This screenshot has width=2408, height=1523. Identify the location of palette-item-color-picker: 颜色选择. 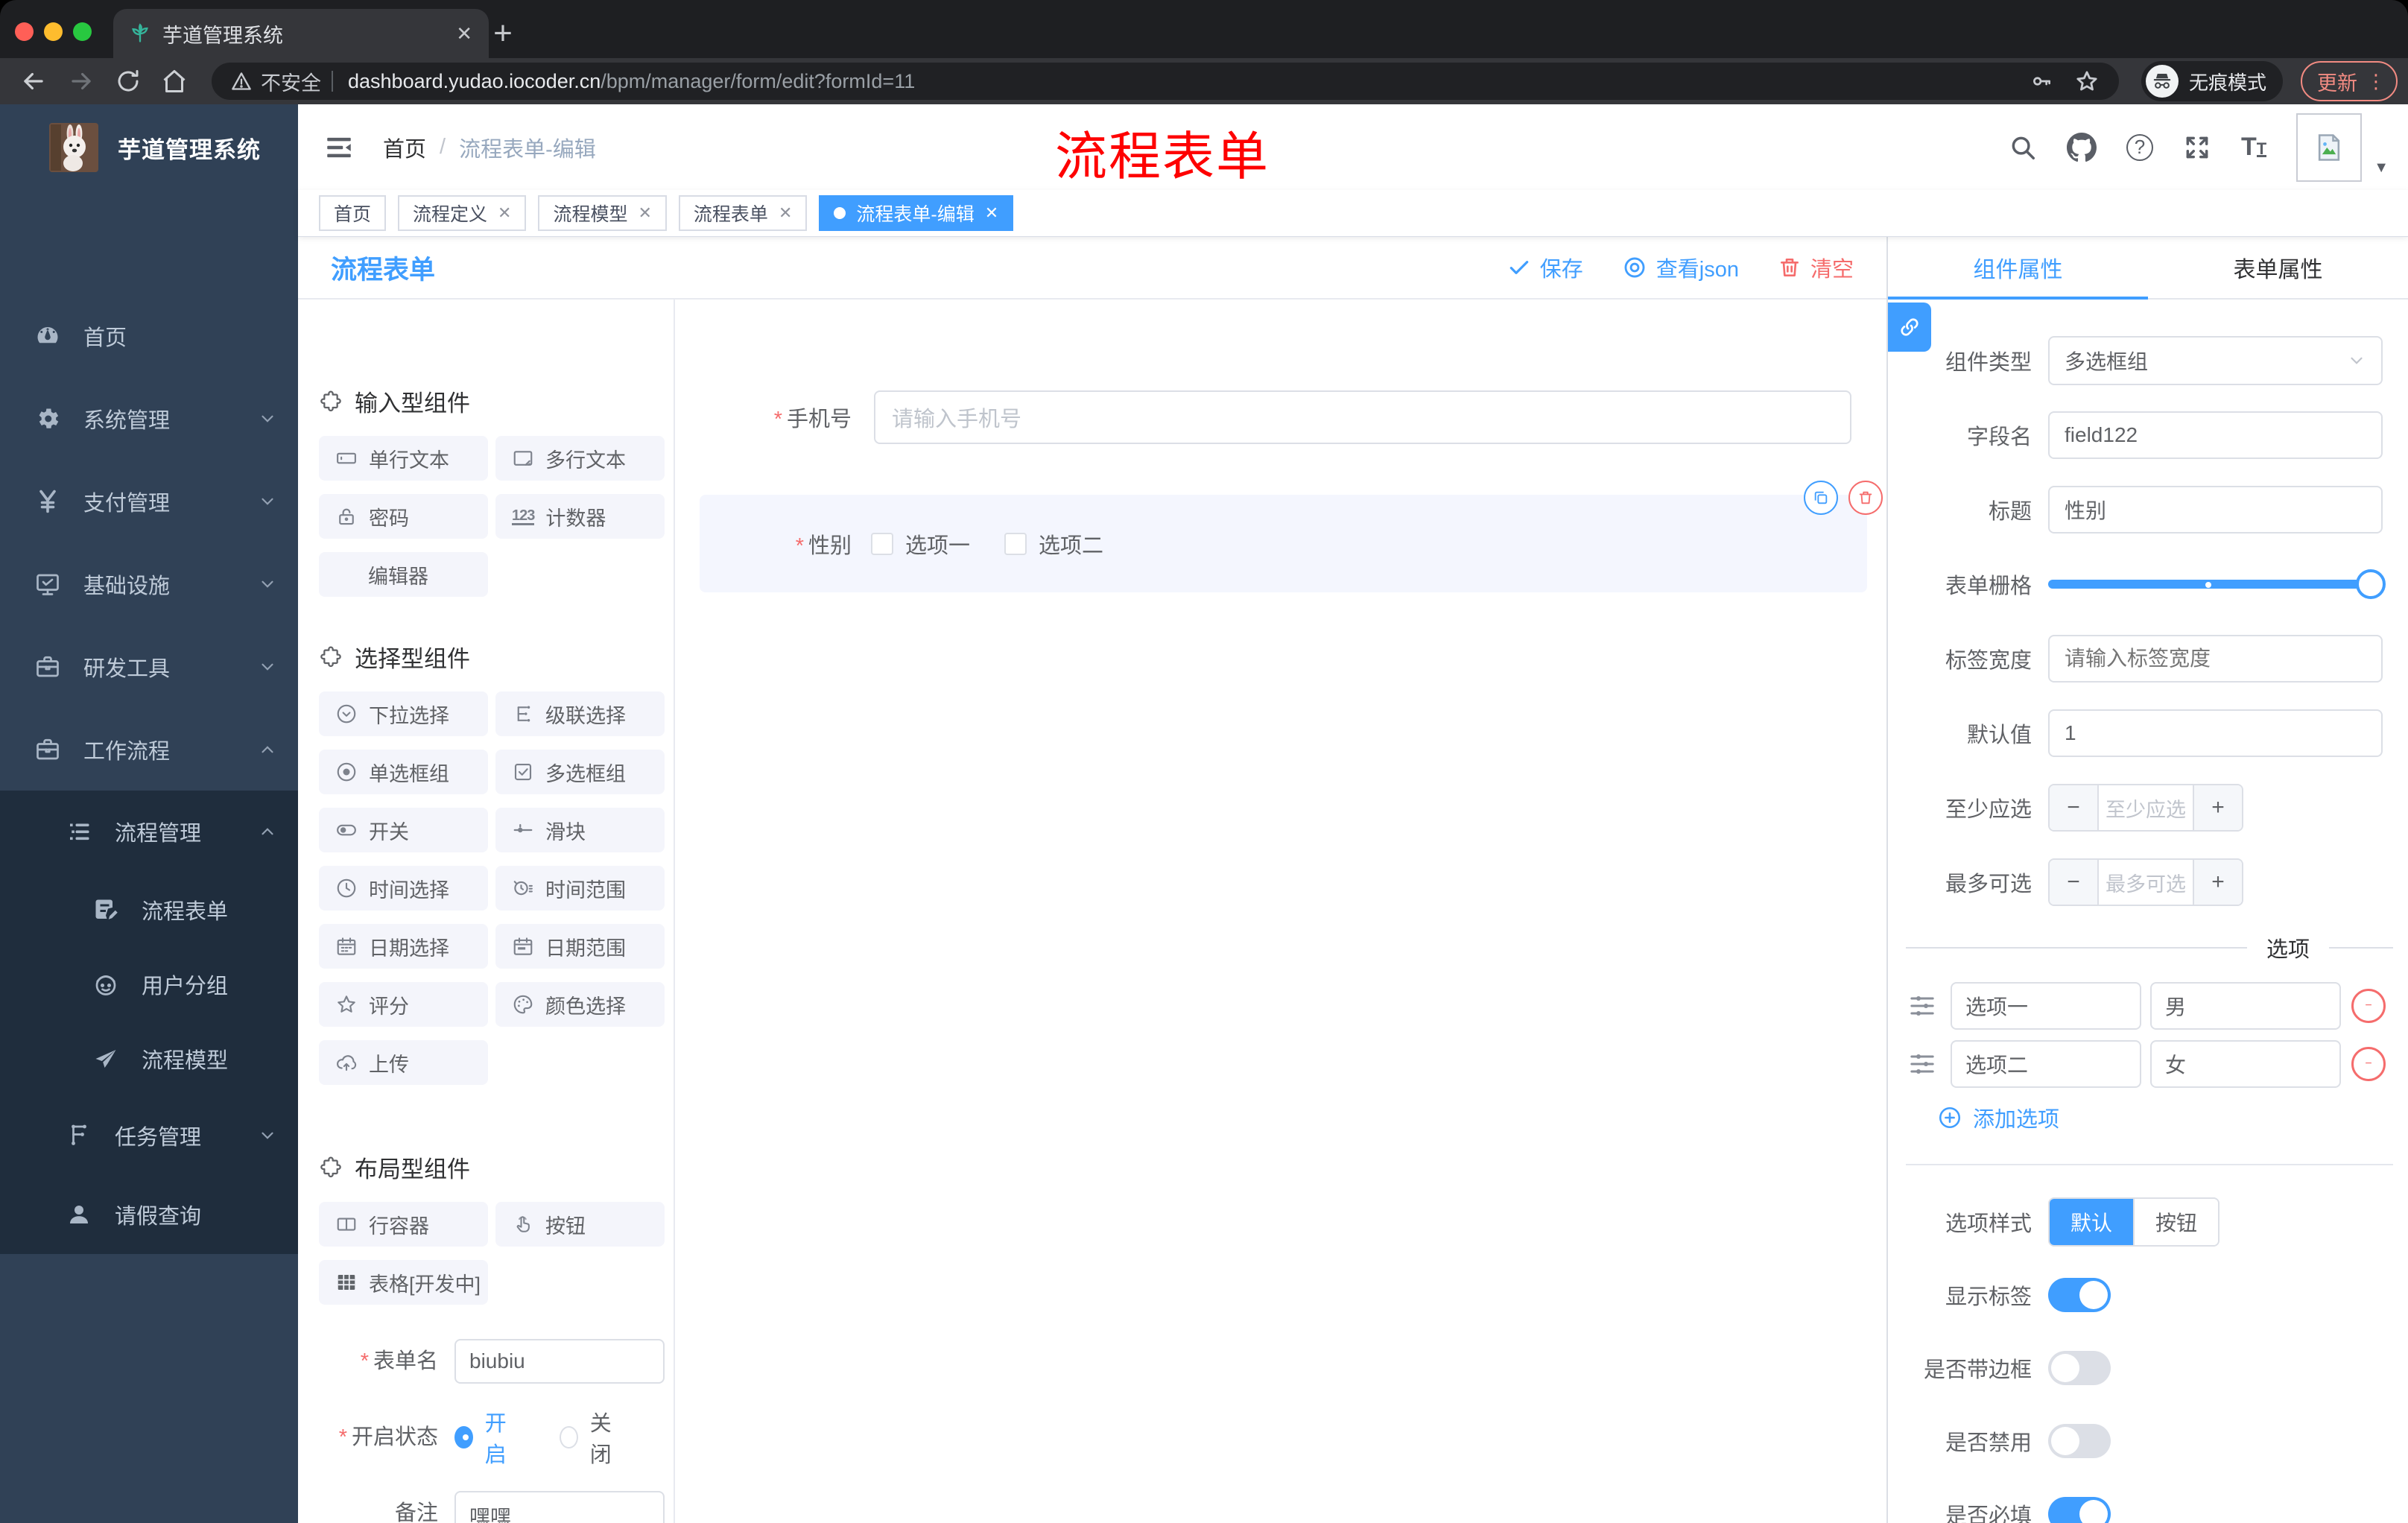
(580, 1004).